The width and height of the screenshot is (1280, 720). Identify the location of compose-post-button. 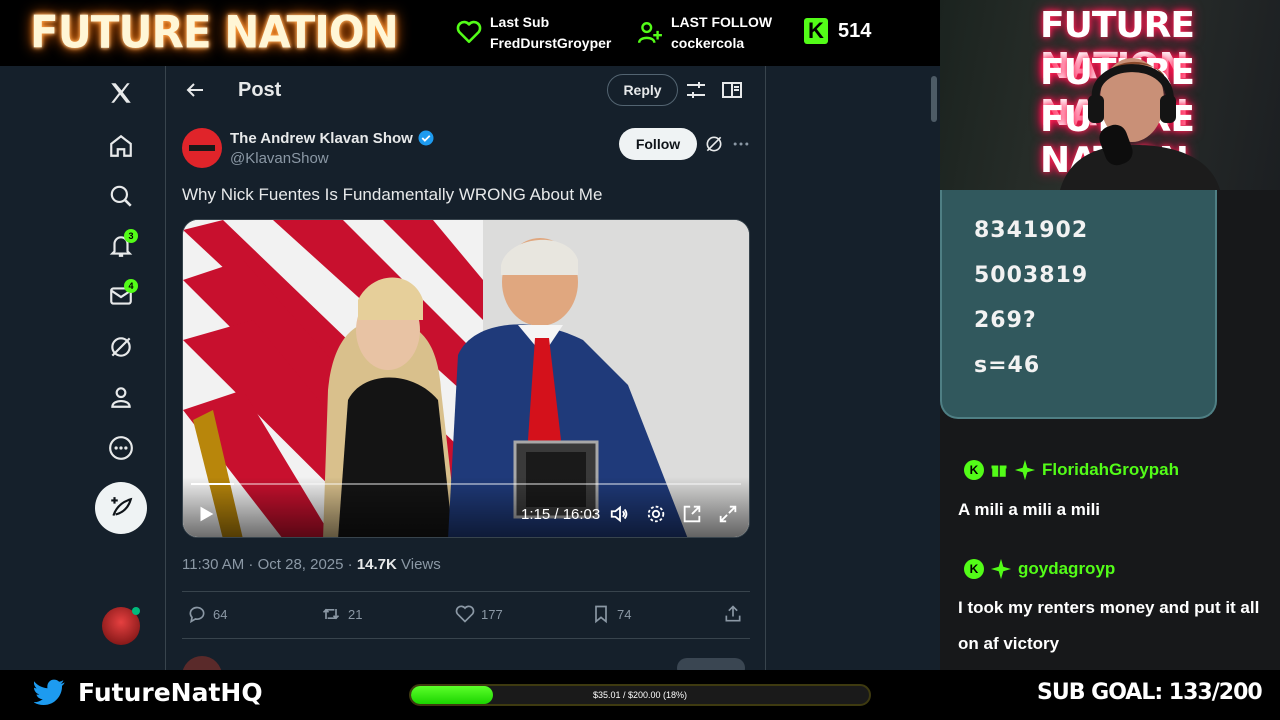
(121, 508).